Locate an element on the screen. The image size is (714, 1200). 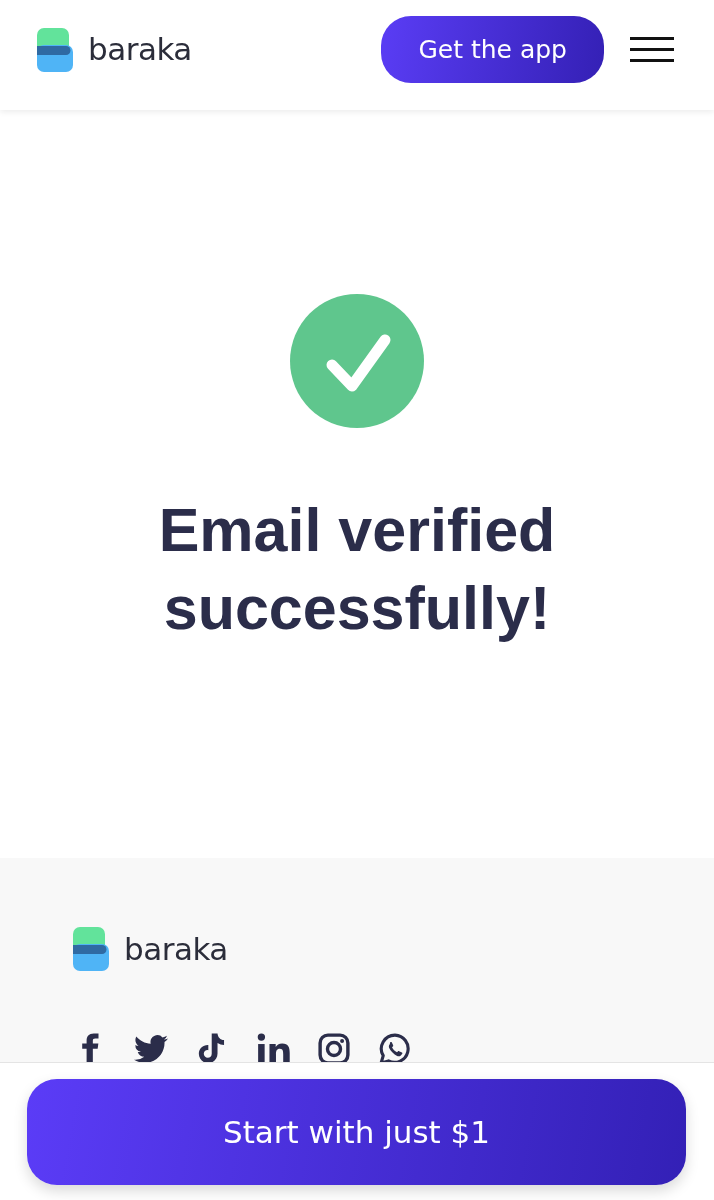
verification-title: Email verified successfully! is located at coordinates (357, 569).